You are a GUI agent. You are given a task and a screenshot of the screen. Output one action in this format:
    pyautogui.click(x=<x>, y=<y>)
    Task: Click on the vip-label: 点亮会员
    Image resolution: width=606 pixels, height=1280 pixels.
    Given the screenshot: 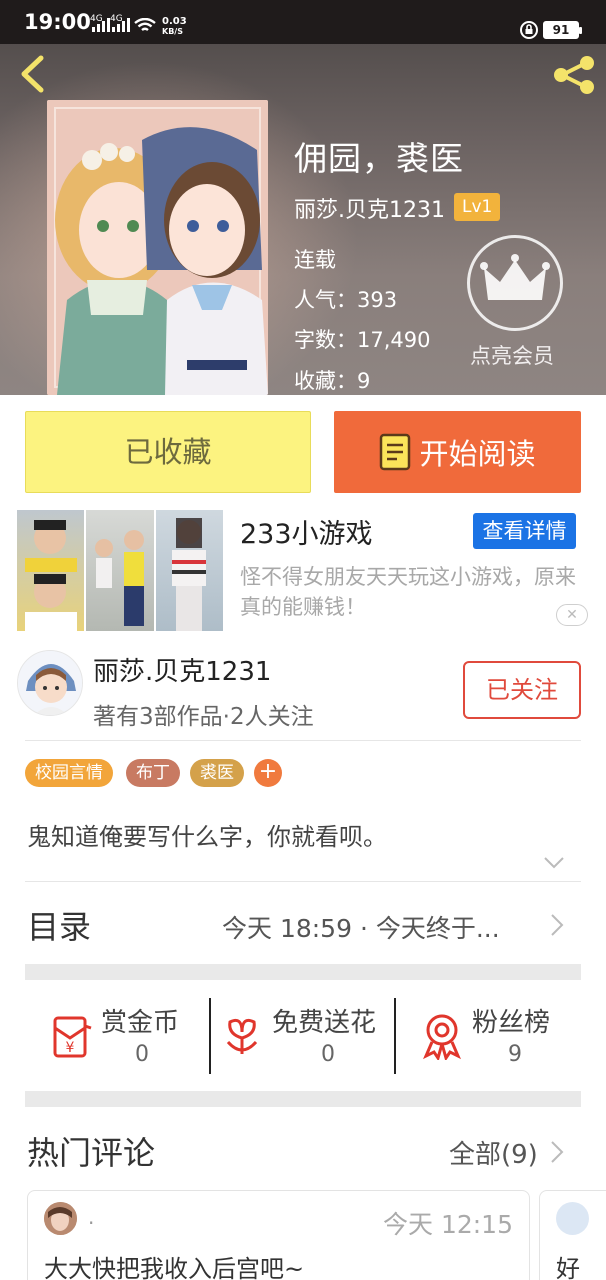 What is the action you would take?
    pyautogui.click(x=512, y=355)
    